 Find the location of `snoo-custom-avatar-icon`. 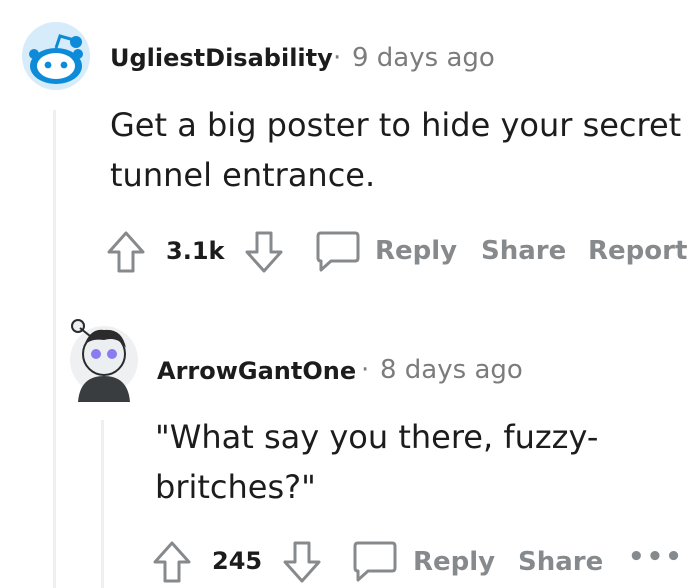

snoo-custom-avatar-icon is located at coordinates (104, 360).